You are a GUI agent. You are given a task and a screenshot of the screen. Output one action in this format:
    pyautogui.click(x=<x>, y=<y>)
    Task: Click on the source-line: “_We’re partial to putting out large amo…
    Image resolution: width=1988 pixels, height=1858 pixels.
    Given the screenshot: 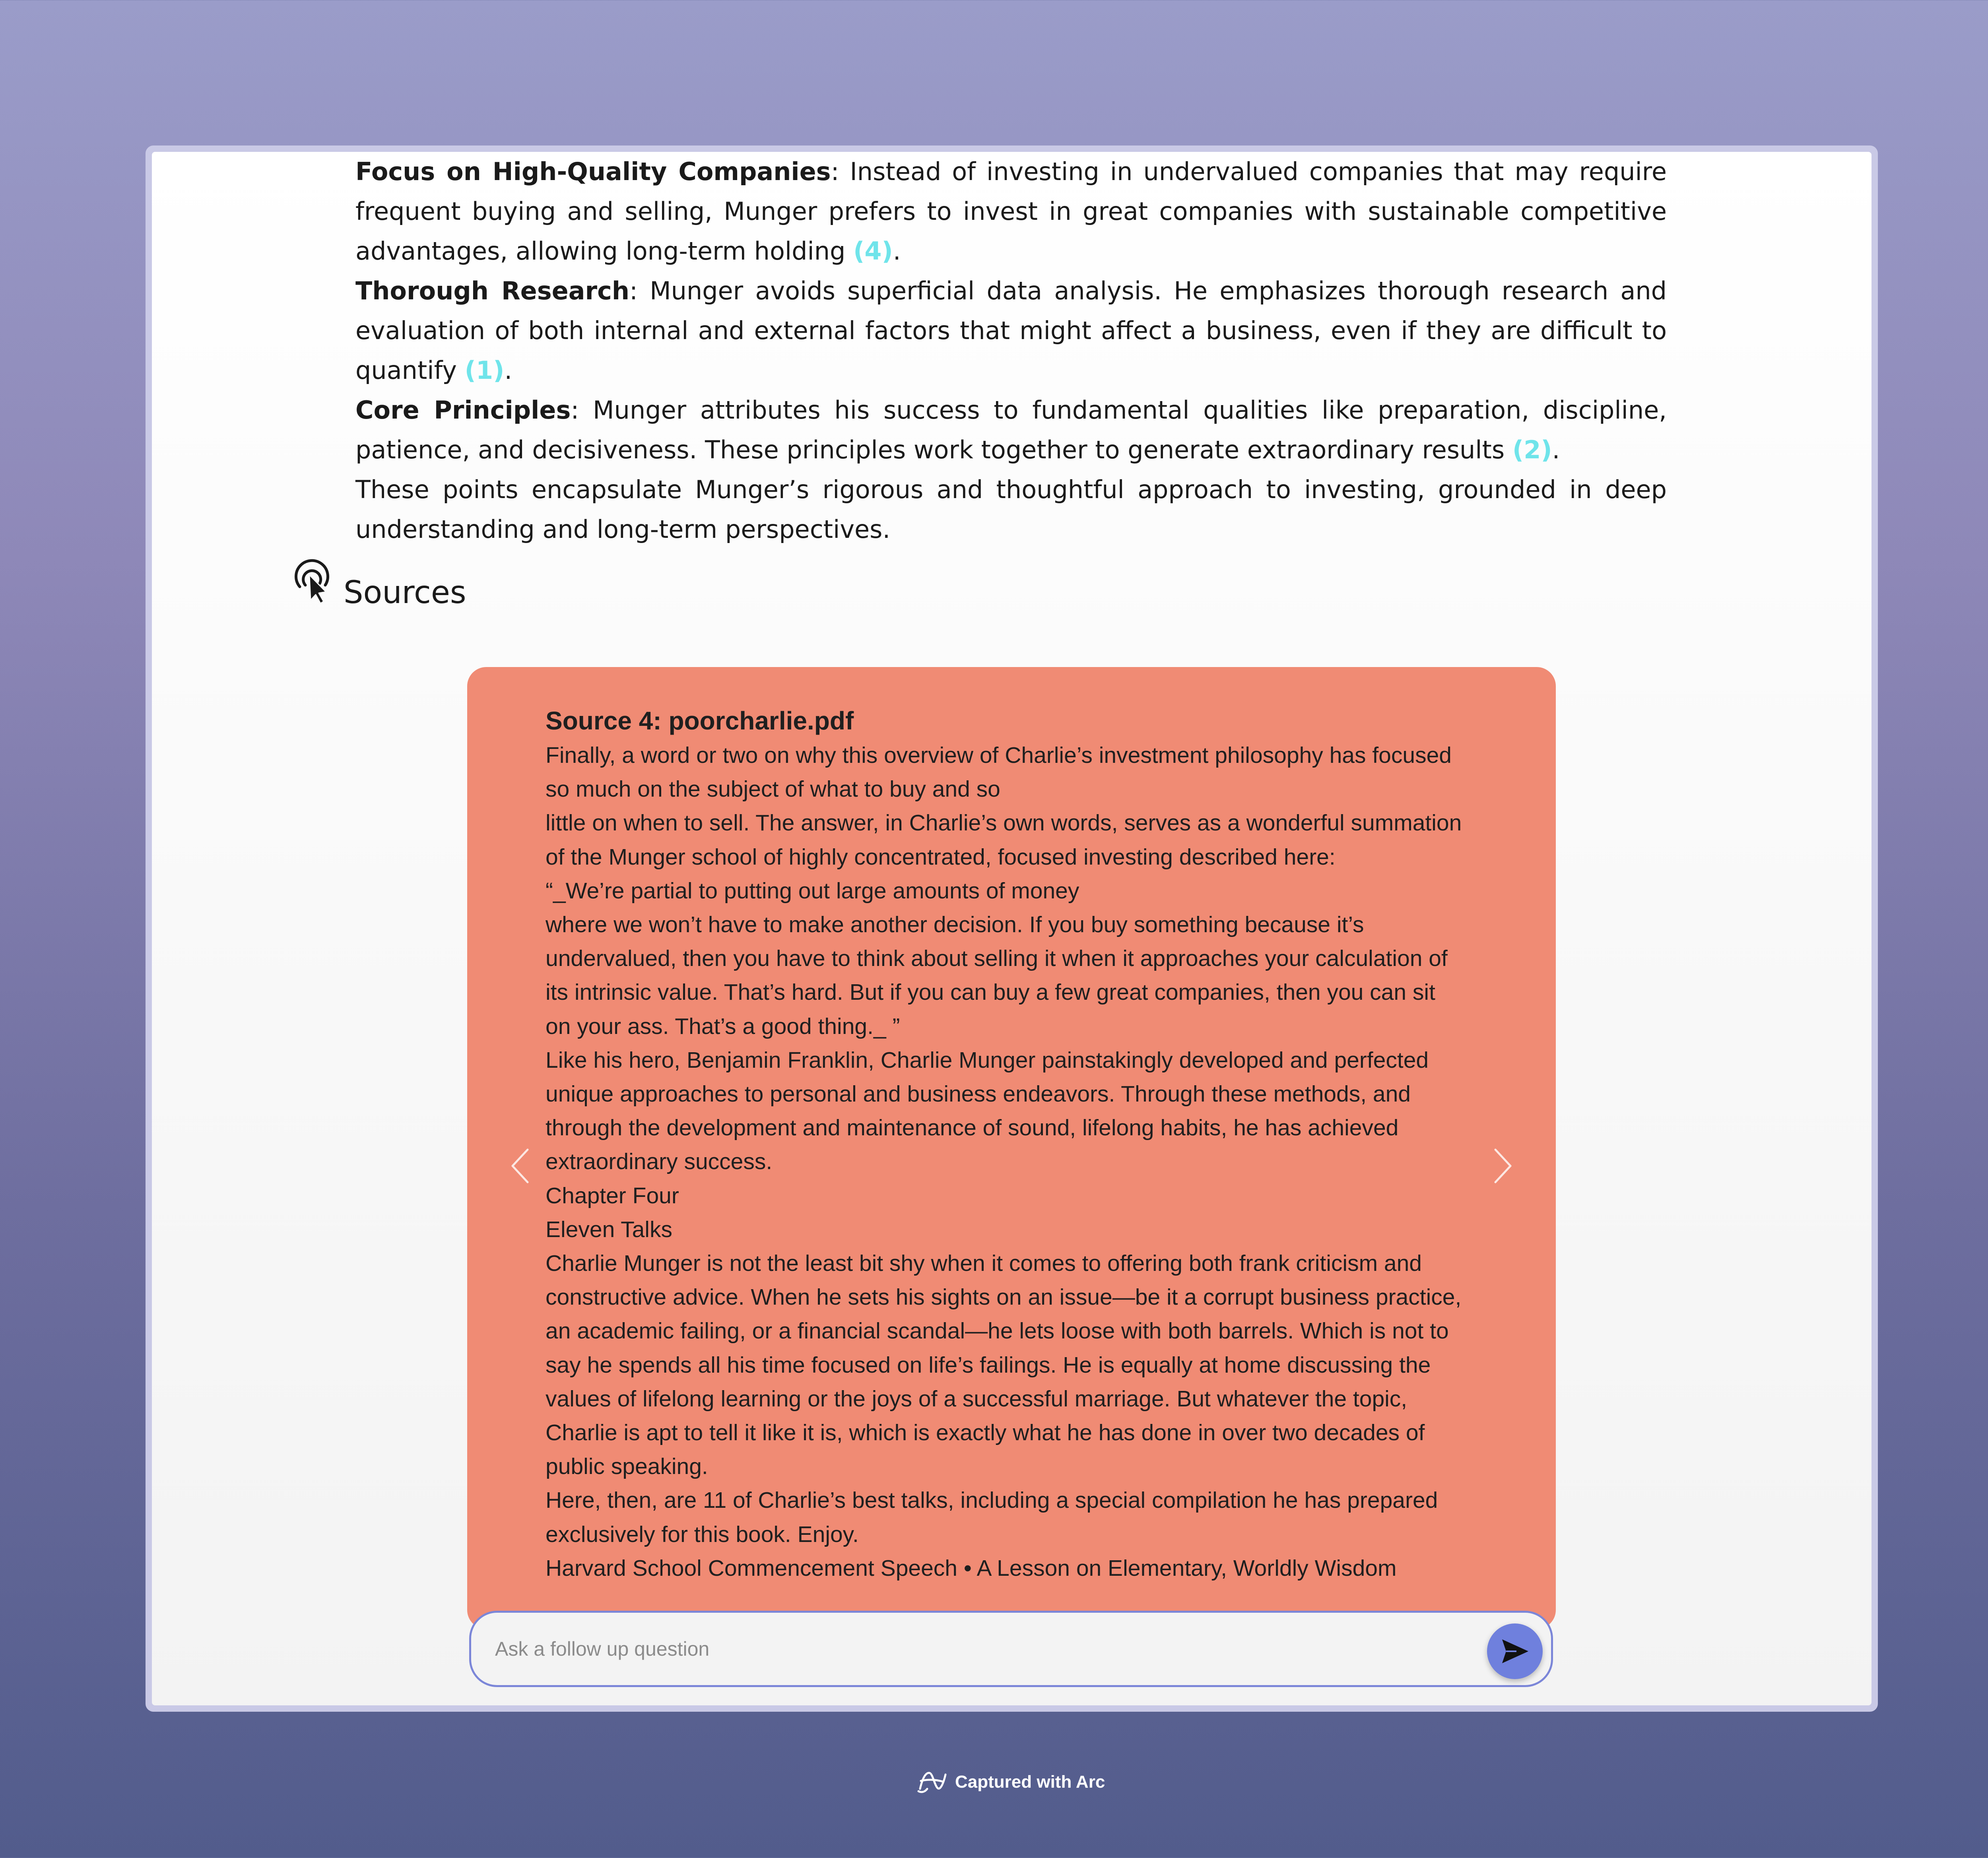 What is the action you would take?
    pyautogui.click(x=812, y=891)
    